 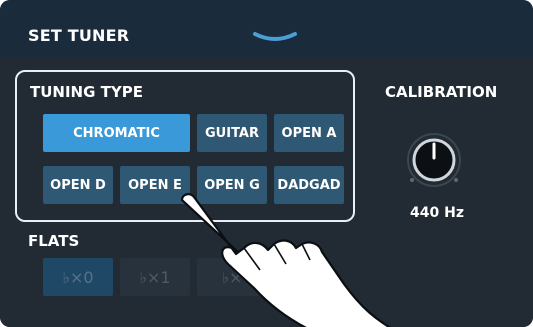 What do you see at coordinates (54, 241) in the screenshot?
I see `flats-label: FLATS` at bounding box center [54, 241].